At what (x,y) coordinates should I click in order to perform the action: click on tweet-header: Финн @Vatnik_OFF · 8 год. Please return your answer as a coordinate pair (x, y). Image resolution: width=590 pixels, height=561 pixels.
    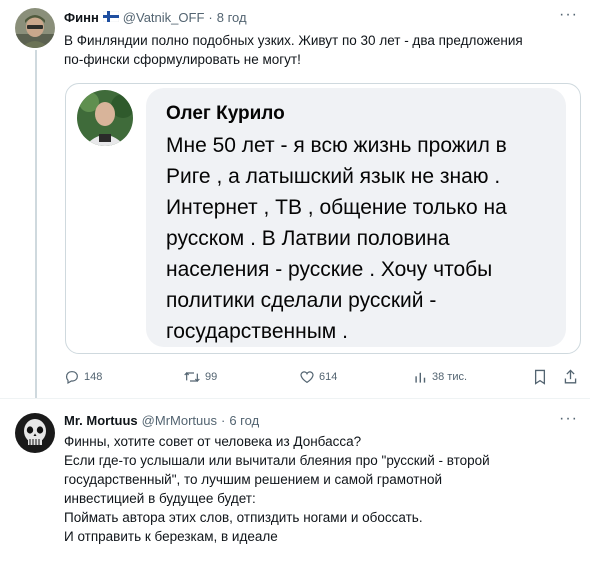
    Looking at the image, I should click on (155, 17).